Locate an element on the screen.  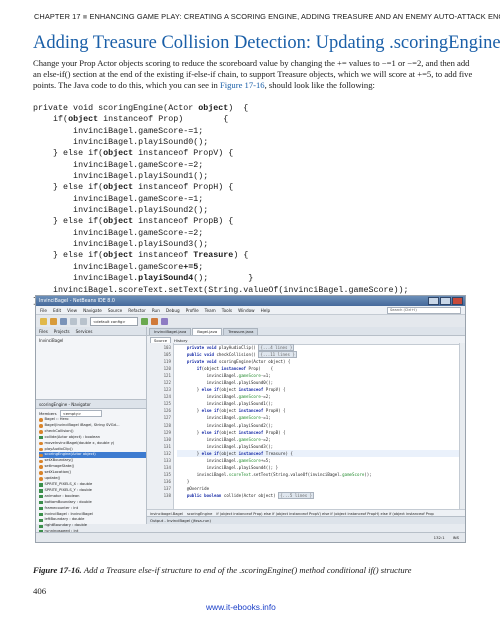
undo-icon is located at coordinates (73, 321).